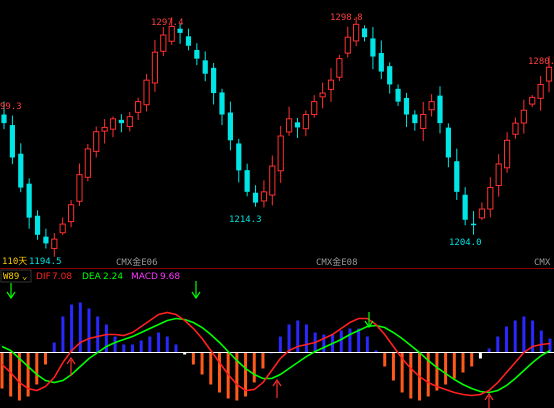  What do you see at coordinates (14, 262) in the screenshot?
I see `days-label: 110天` at bounding box center [14, 262].